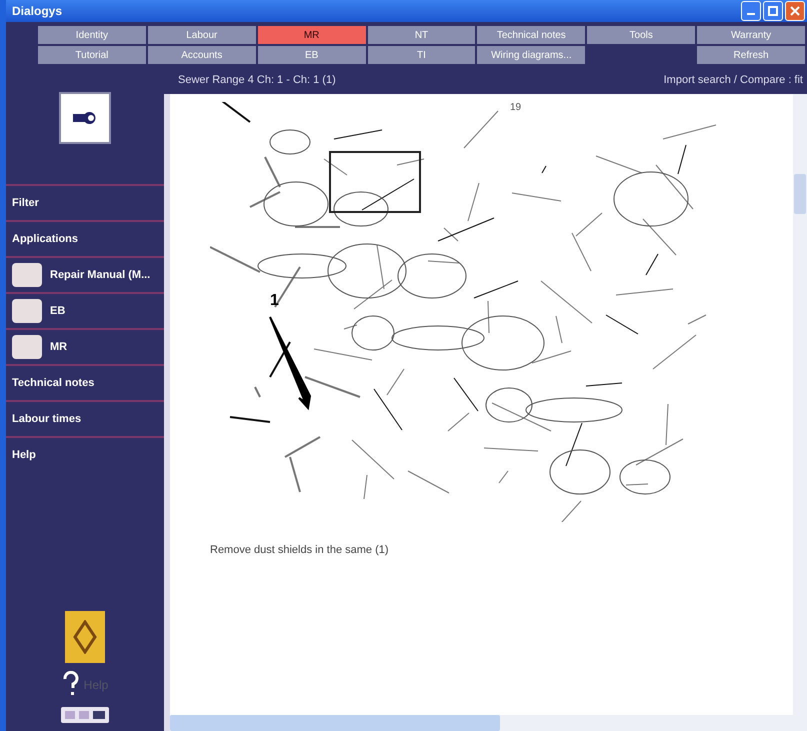 The width and height of the screenshot is (807, 731). Describe the element at coordinates (516, 107) in the screenshot. I see `figure-mark: 19` at that location.